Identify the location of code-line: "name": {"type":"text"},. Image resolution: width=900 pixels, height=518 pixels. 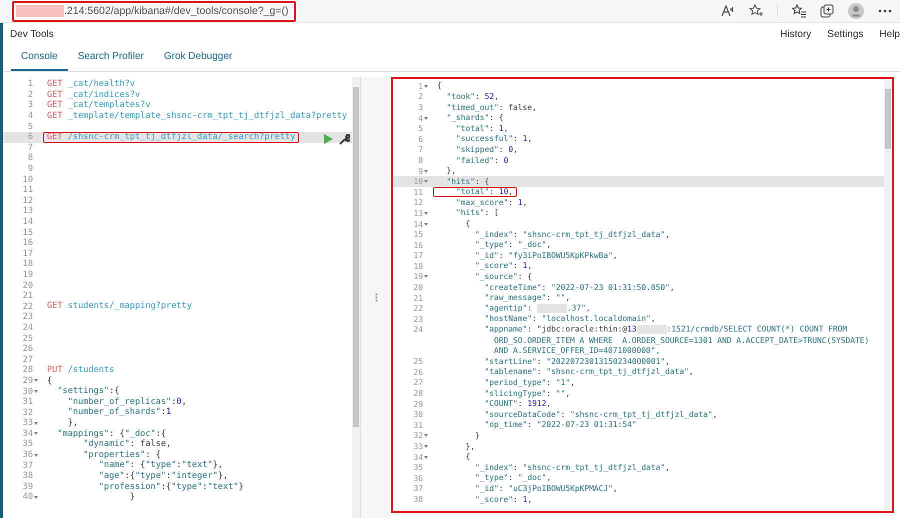
(161, 465).